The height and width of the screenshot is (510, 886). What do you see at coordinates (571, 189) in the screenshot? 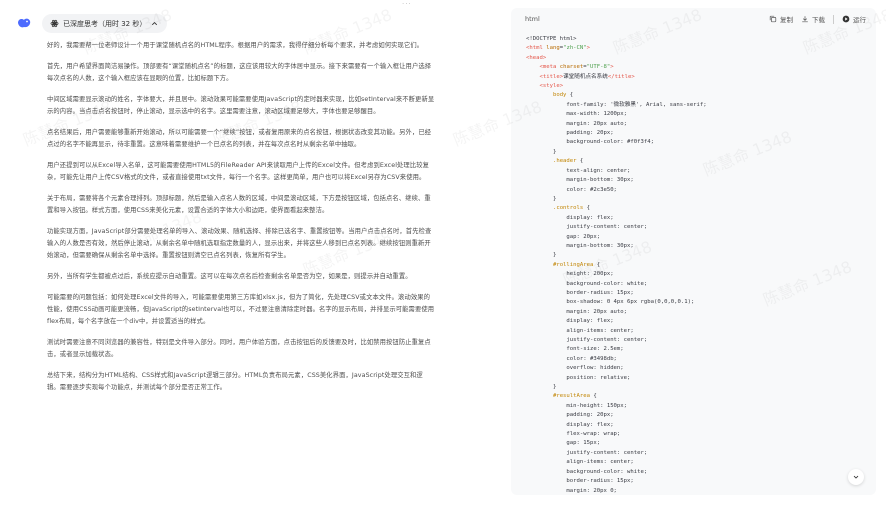
I see `code-line: color: #2c3e50;` at bounding box center [571, 189].